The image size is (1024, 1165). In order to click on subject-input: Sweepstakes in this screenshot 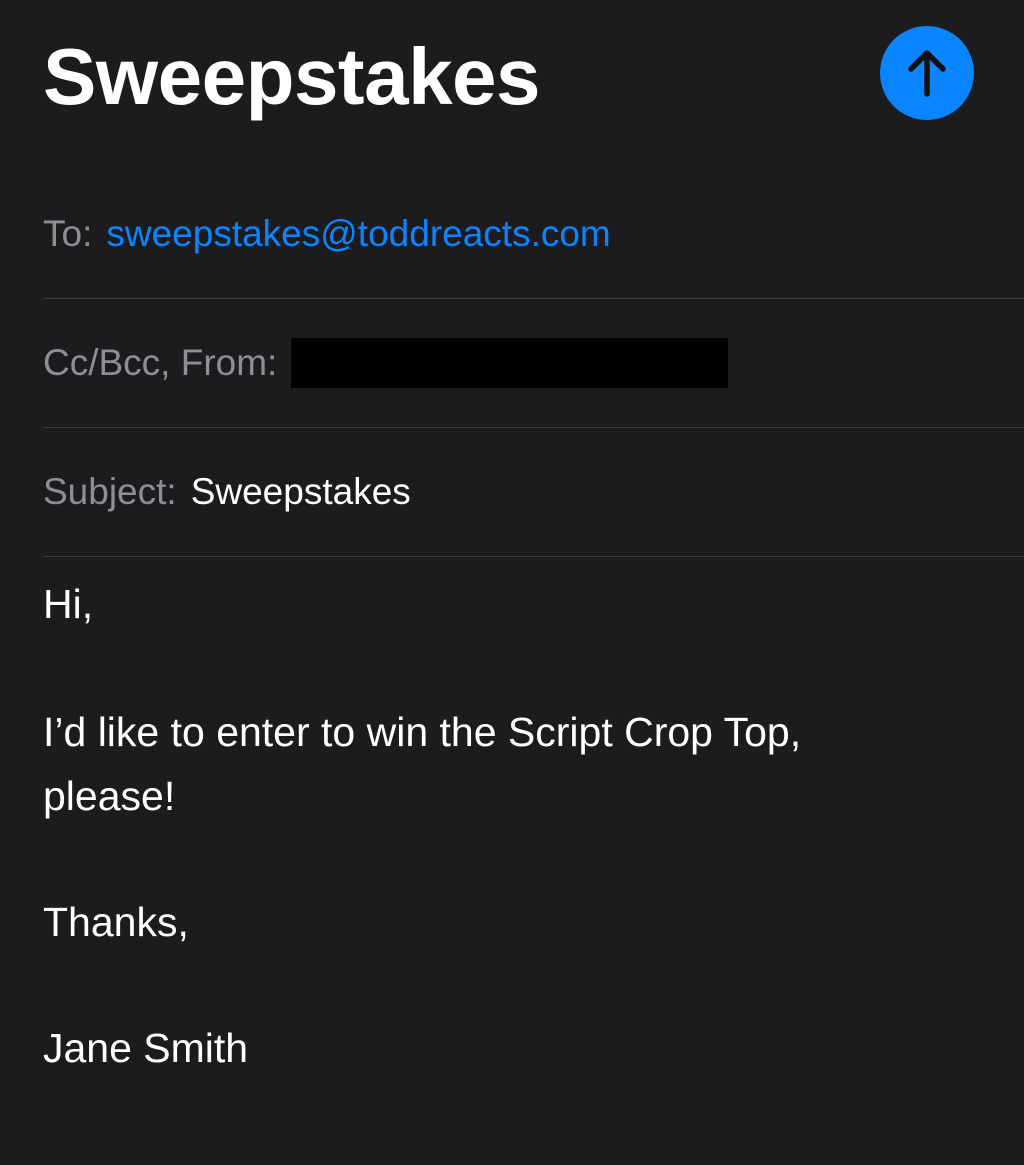, I will do `click(301, 492)`.